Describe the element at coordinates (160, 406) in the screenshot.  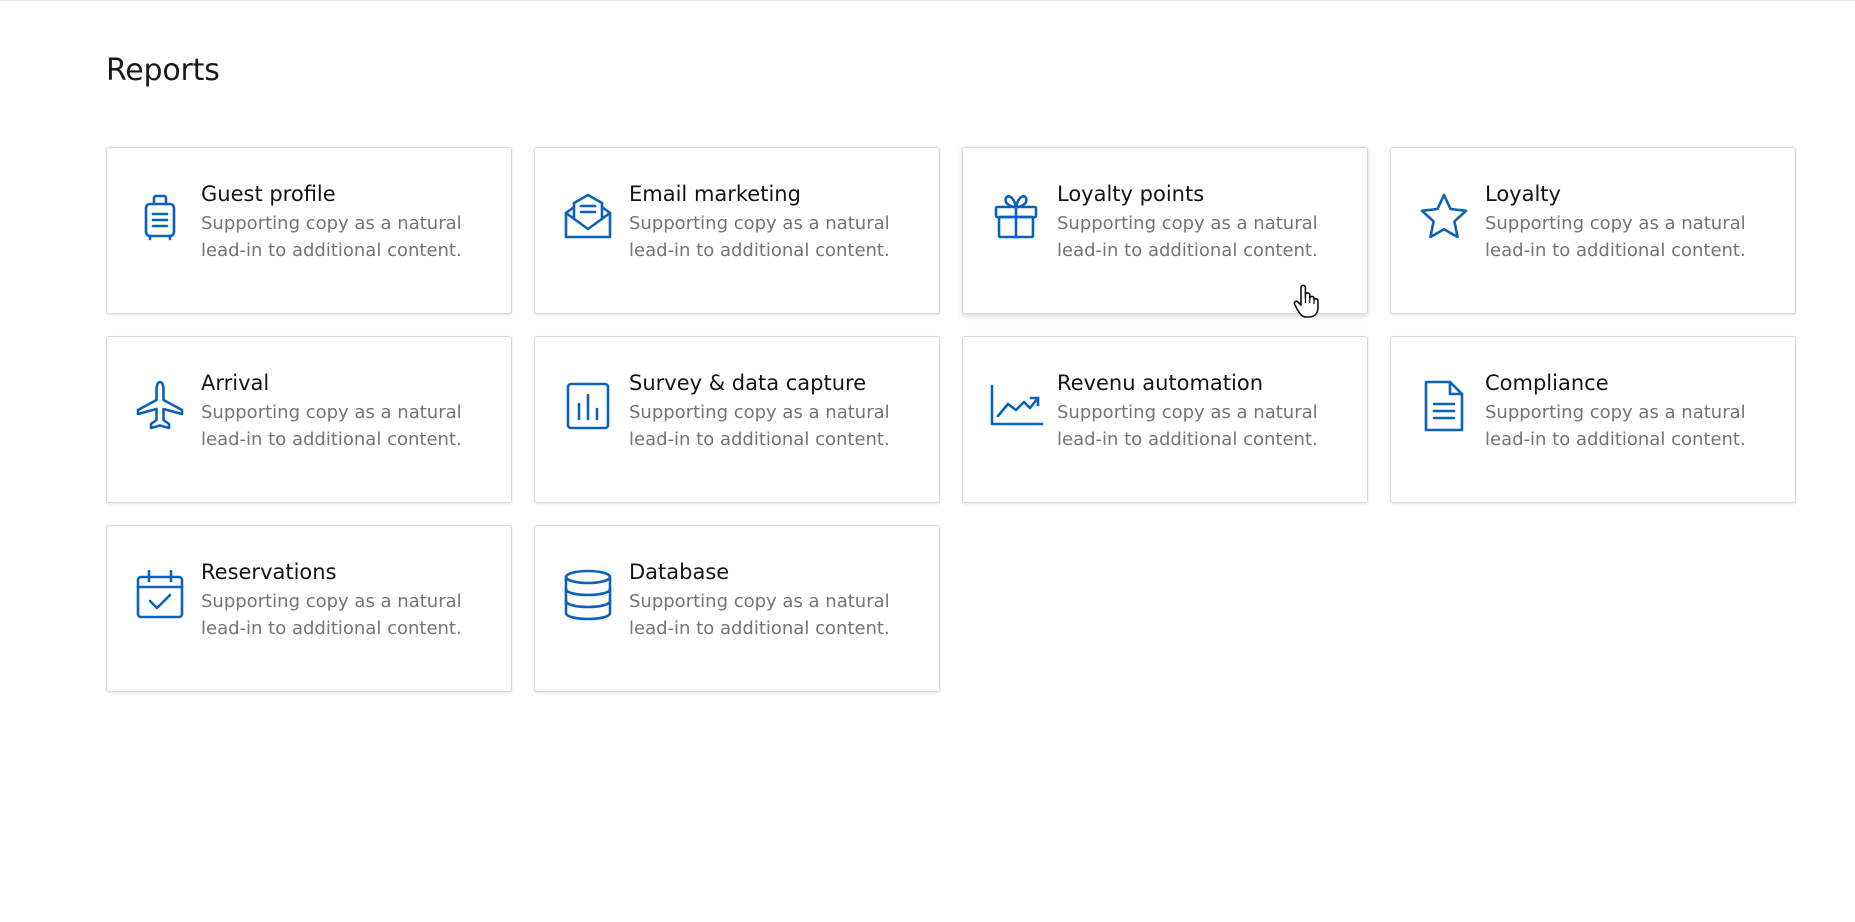
I see `airplane-icon` at that location.